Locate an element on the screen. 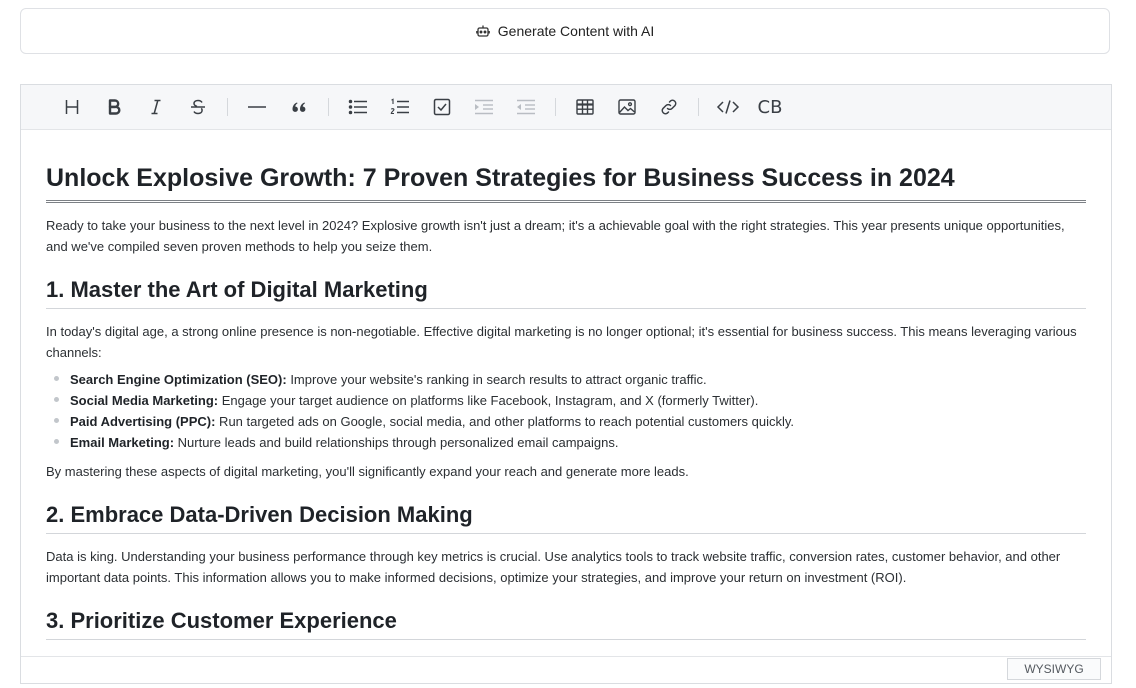 This screenshot has height=688, width=1136. generate-content-button: Generate Content with AI is located at coordinates (565, 31).